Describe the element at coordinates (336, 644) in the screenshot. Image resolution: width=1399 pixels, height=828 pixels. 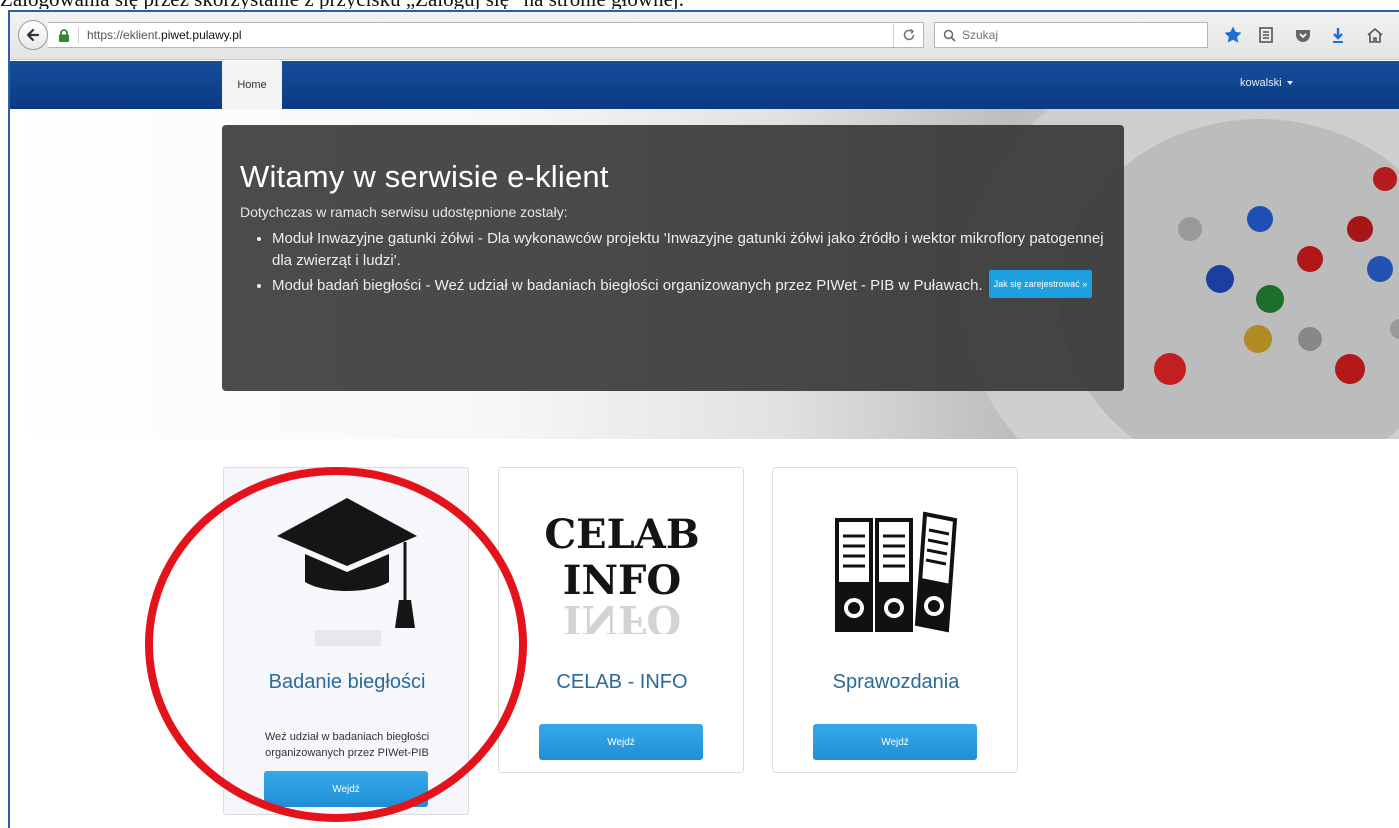
I see `highlight-circle` at that location.